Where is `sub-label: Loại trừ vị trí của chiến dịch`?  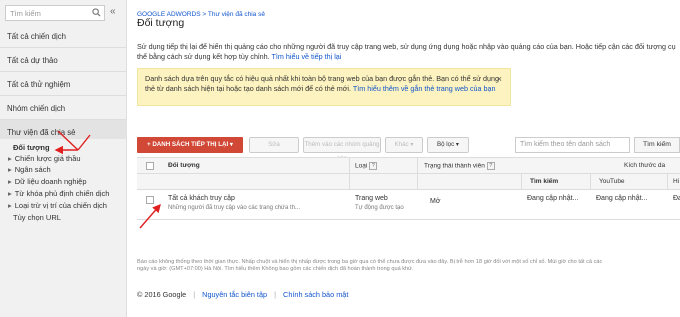
sub-label: Loại trừ vị trí của chiến dịch is located at coordinates (60, 205).